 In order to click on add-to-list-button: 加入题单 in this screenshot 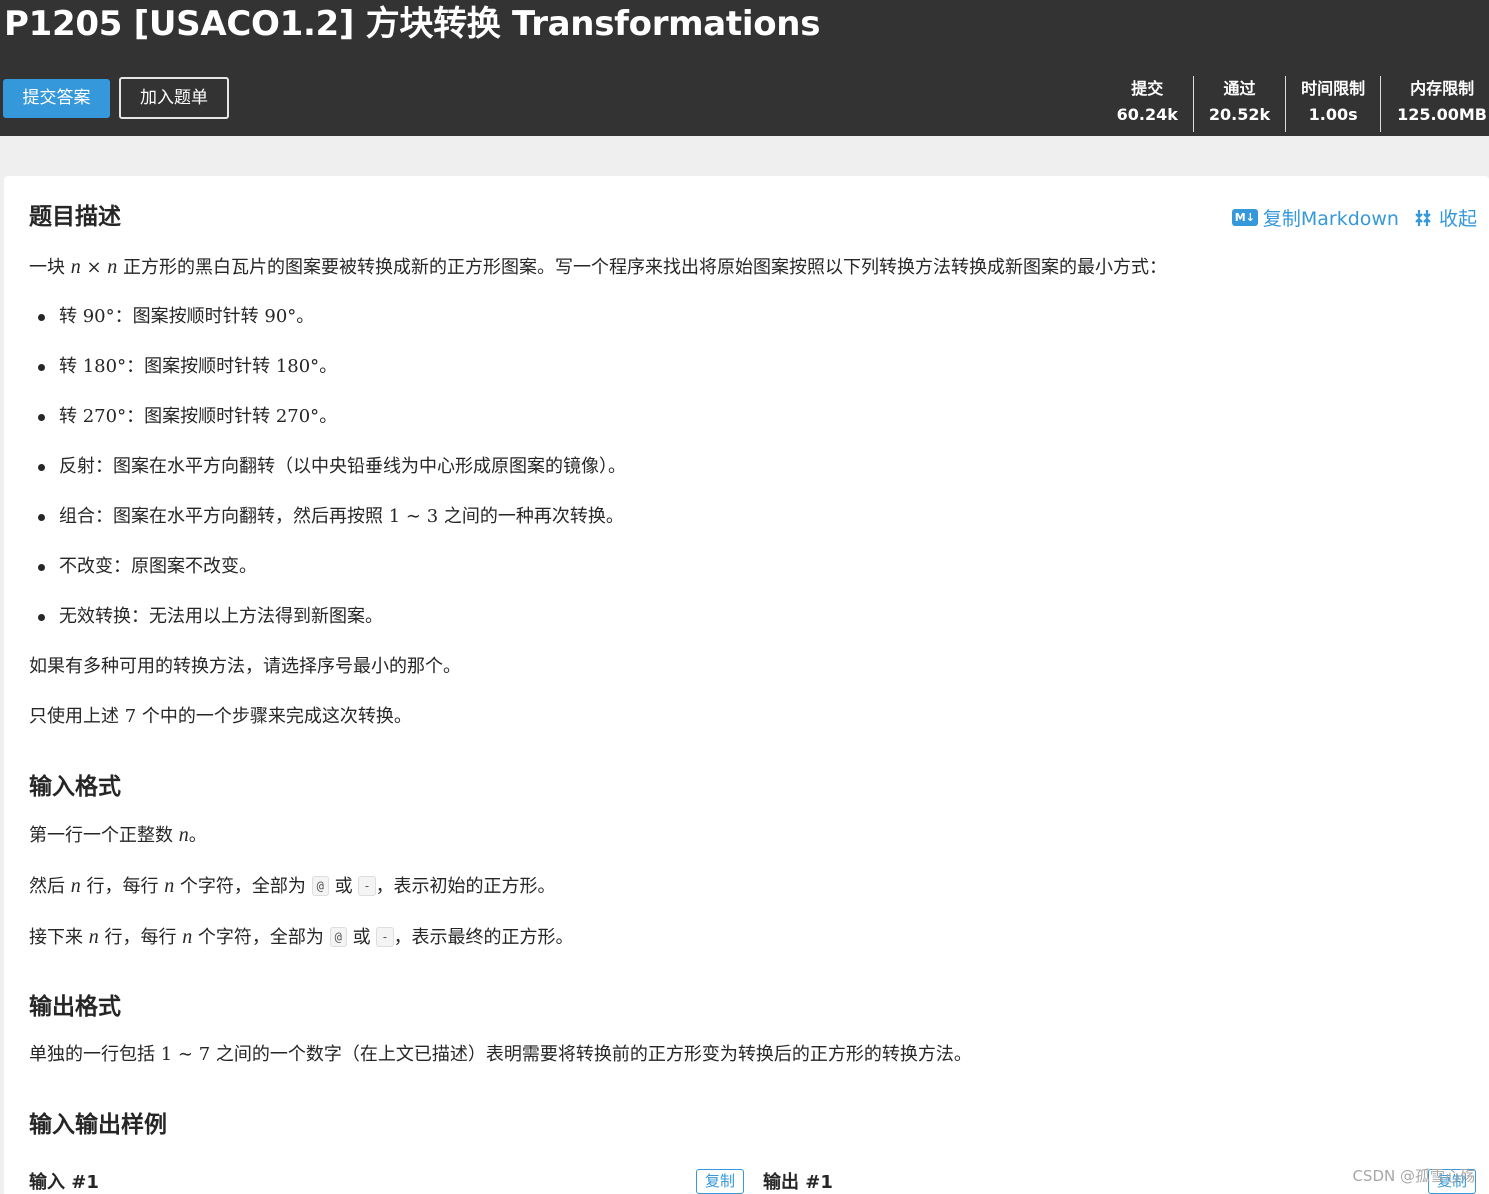, I will do `click(174, 98)`.